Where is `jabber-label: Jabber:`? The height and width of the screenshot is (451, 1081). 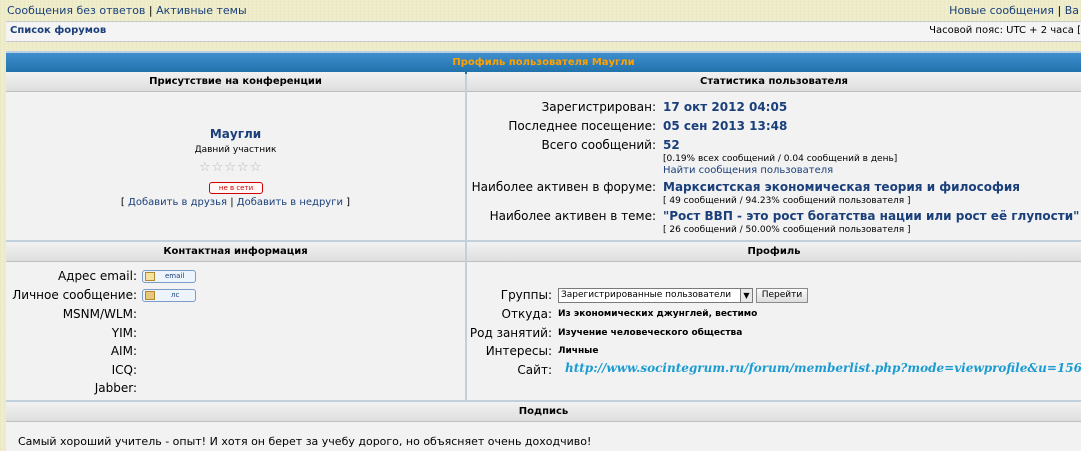 jabber-label: Jabber: is located at coordinates (115, 388).